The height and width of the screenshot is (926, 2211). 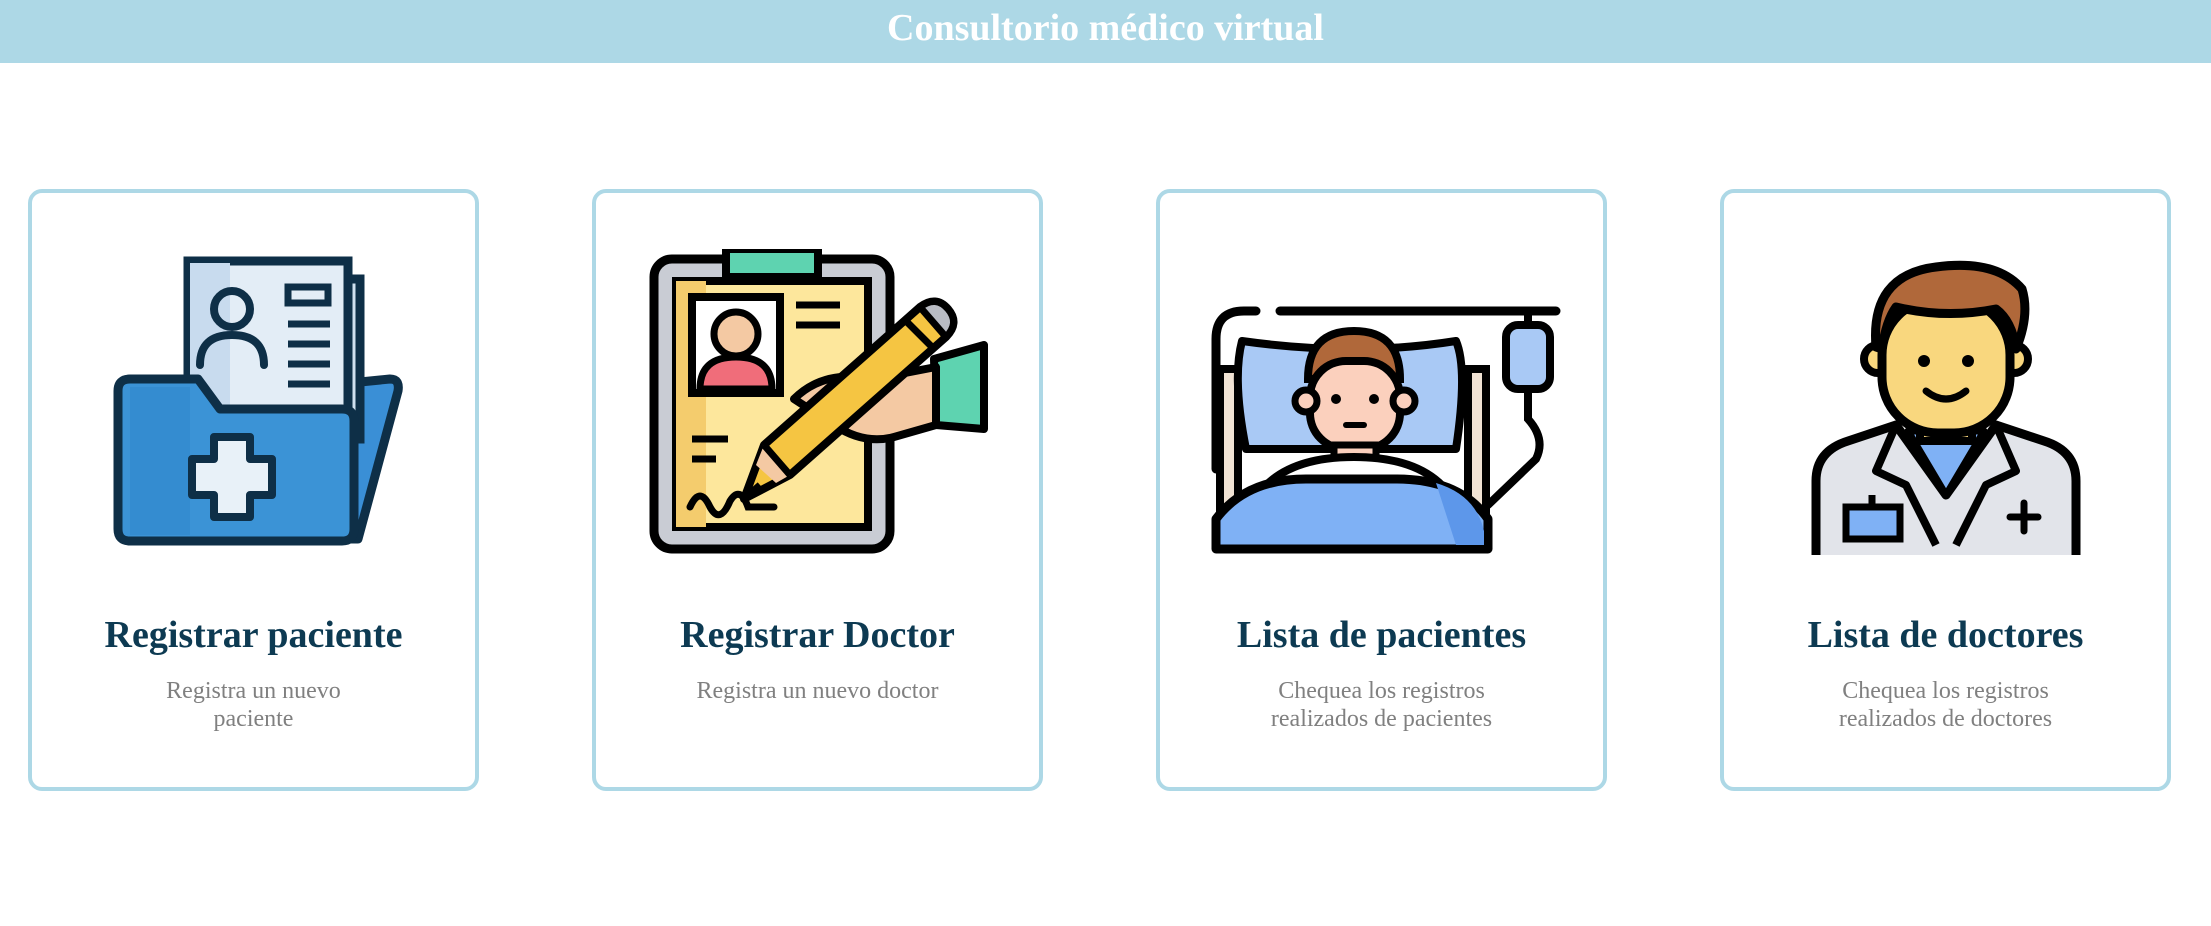 I want to click on doctor-icon, so click(x=1945, y=393).